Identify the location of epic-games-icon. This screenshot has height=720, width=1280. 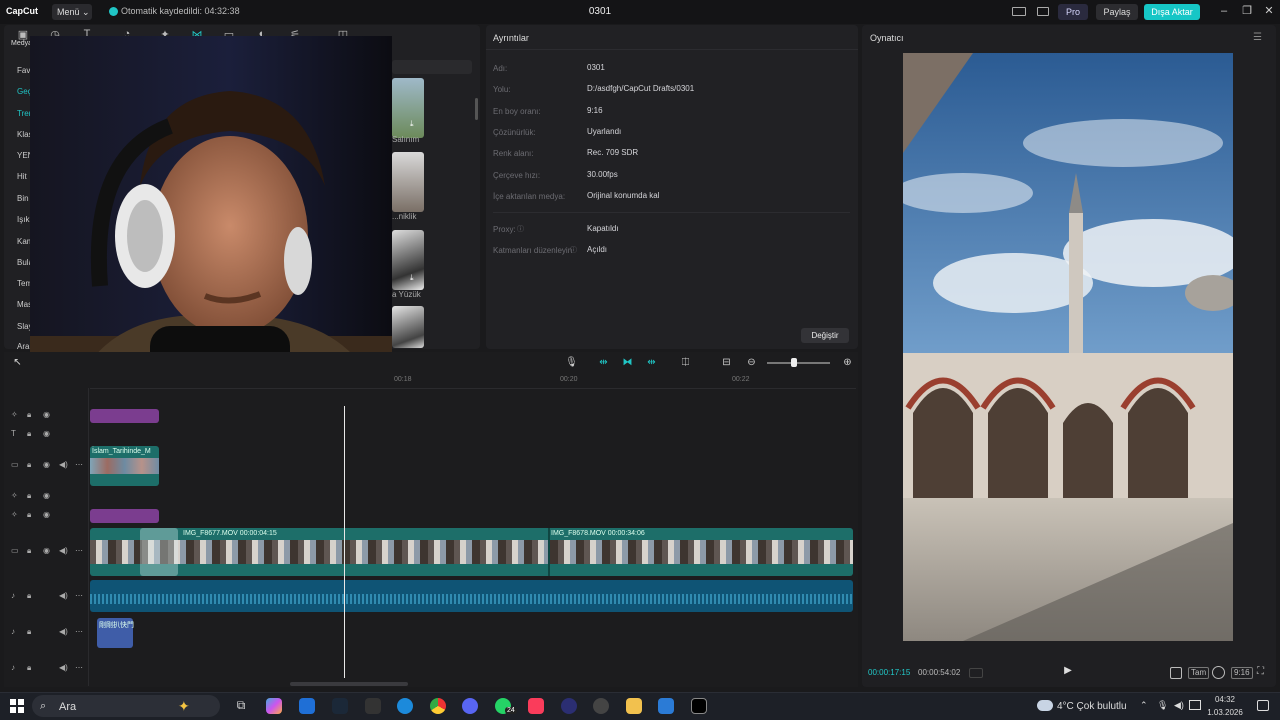
(373, 706).